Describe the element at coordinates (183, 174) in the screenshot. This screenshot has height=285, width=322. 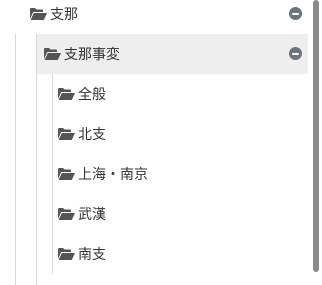
I see `tree-leaf: 上海・南京` at that location.